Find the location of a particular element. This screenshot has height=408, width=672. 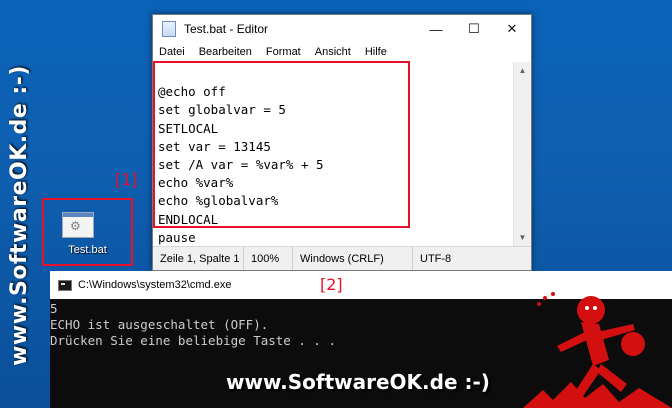

code-line: set /A var = %var% + 5 is located at coordinates (241, 165).